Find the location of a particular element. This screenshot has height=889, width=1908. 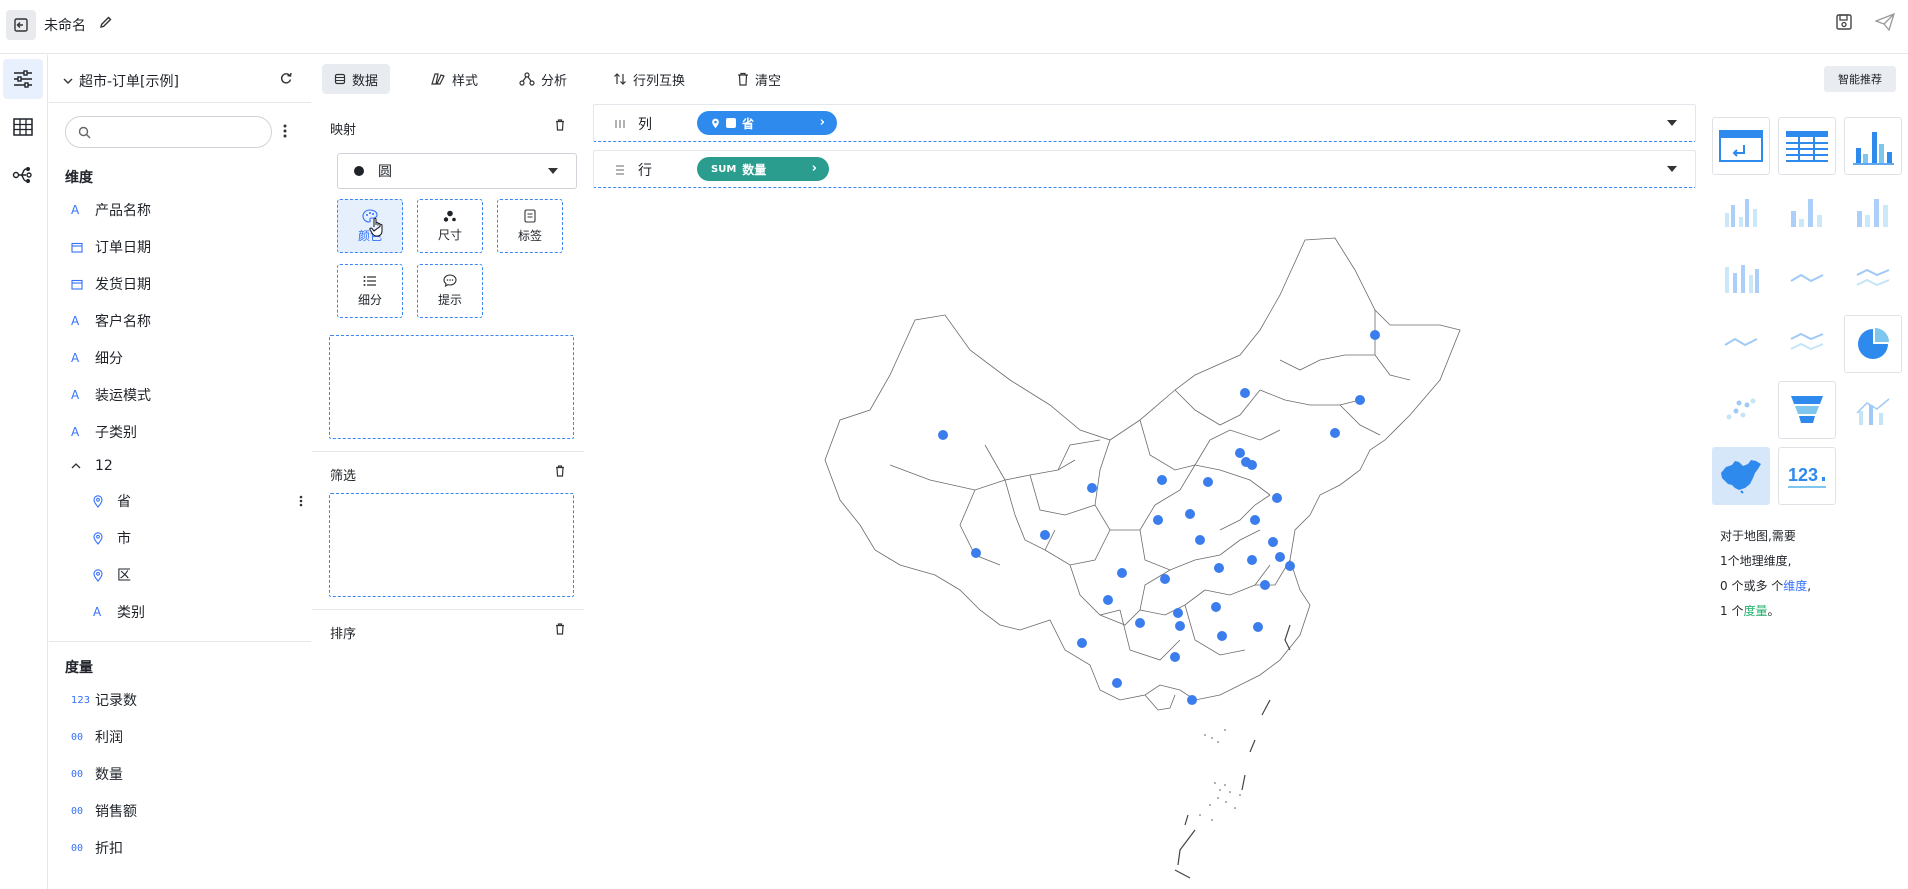

chart-type-grouped-bar is located at coordinates (1741, 212).